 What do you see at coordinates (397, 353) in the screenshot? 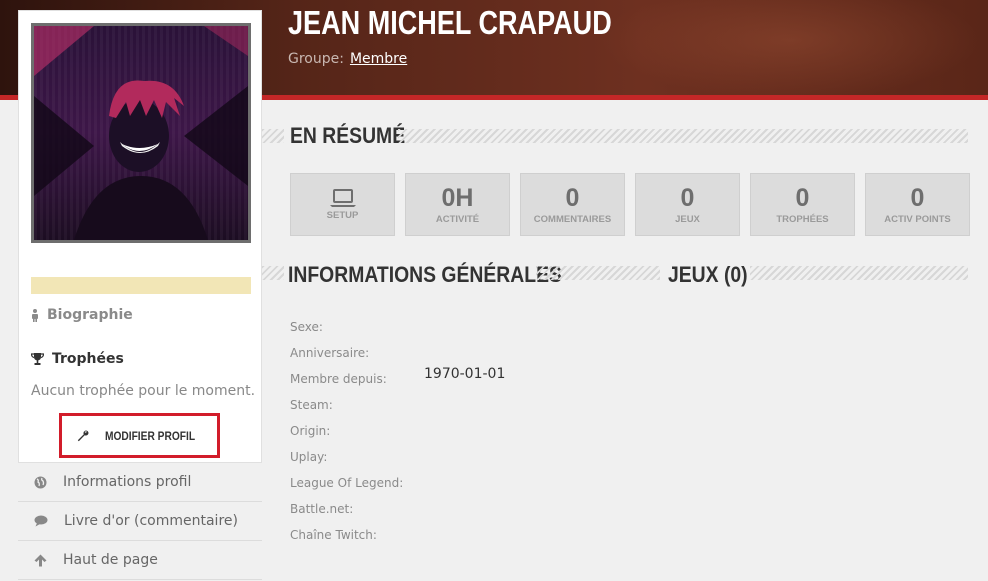
I see `info-row-birthday: Anniversaire:` at bounding box center [397, 353].